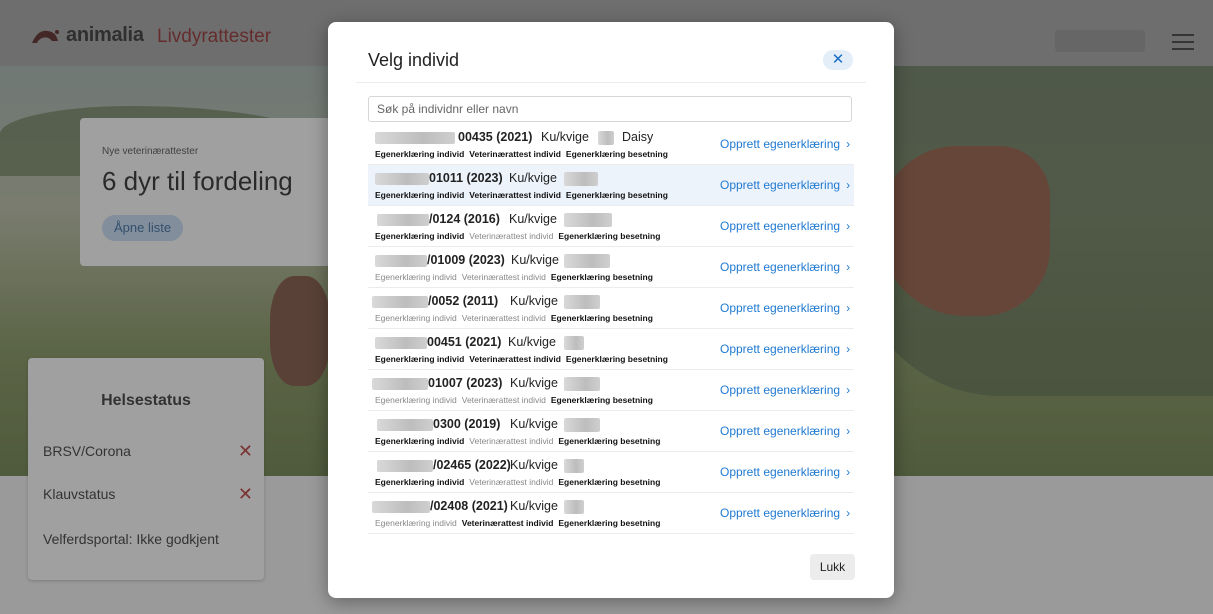  I want to click on individual-number: 00451 (2021), so click(464, 342).